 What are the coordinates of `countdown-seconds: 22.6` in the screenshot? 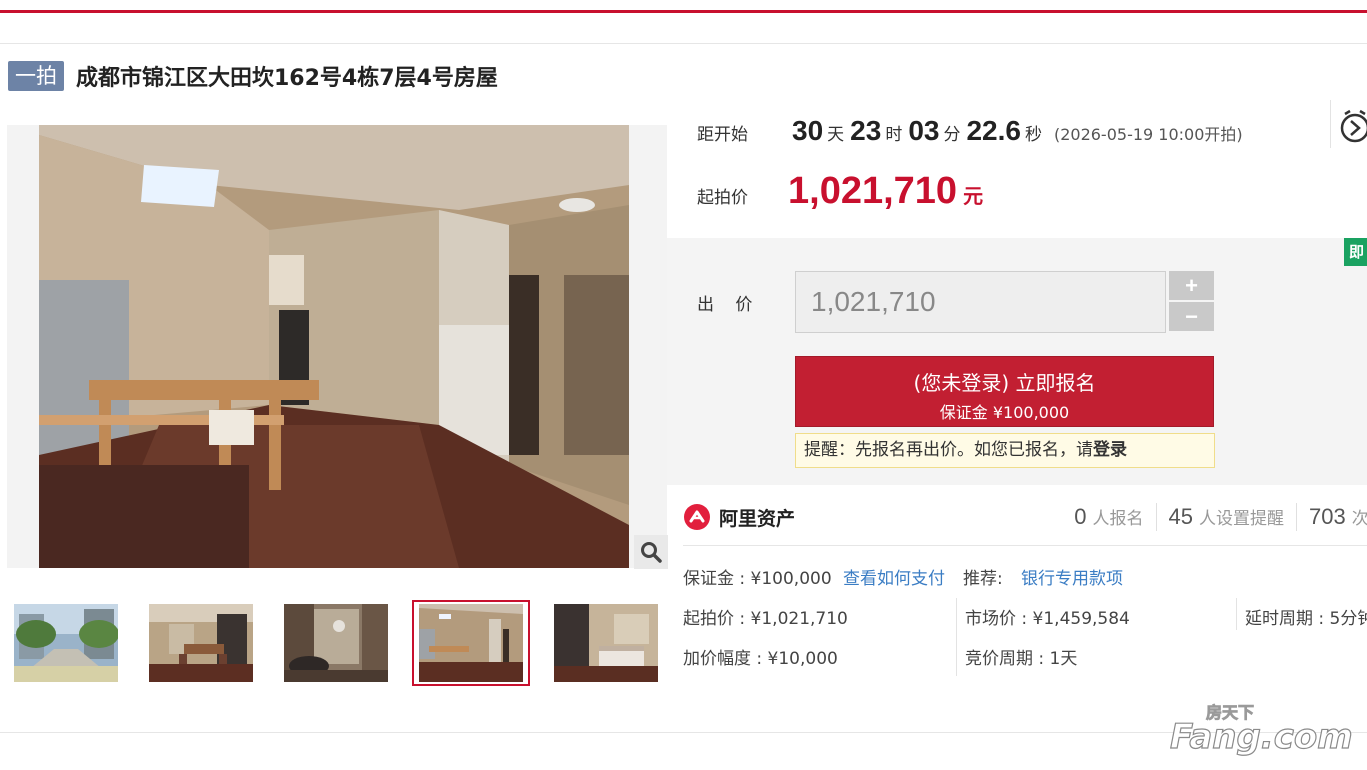 It's located at (993, 130).